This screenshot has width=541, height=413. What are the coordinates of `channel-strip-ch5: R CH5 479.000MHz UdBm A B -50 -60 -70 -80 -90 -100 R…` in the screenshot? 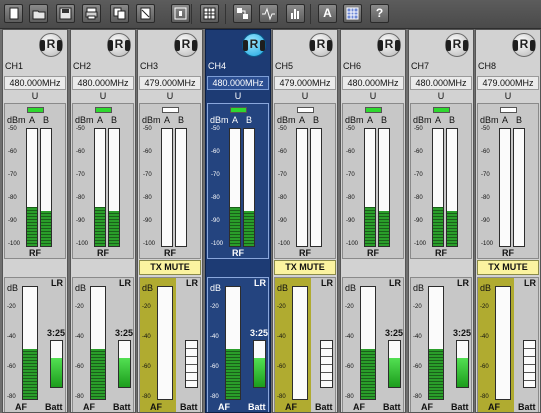 It's located at (305, 221).